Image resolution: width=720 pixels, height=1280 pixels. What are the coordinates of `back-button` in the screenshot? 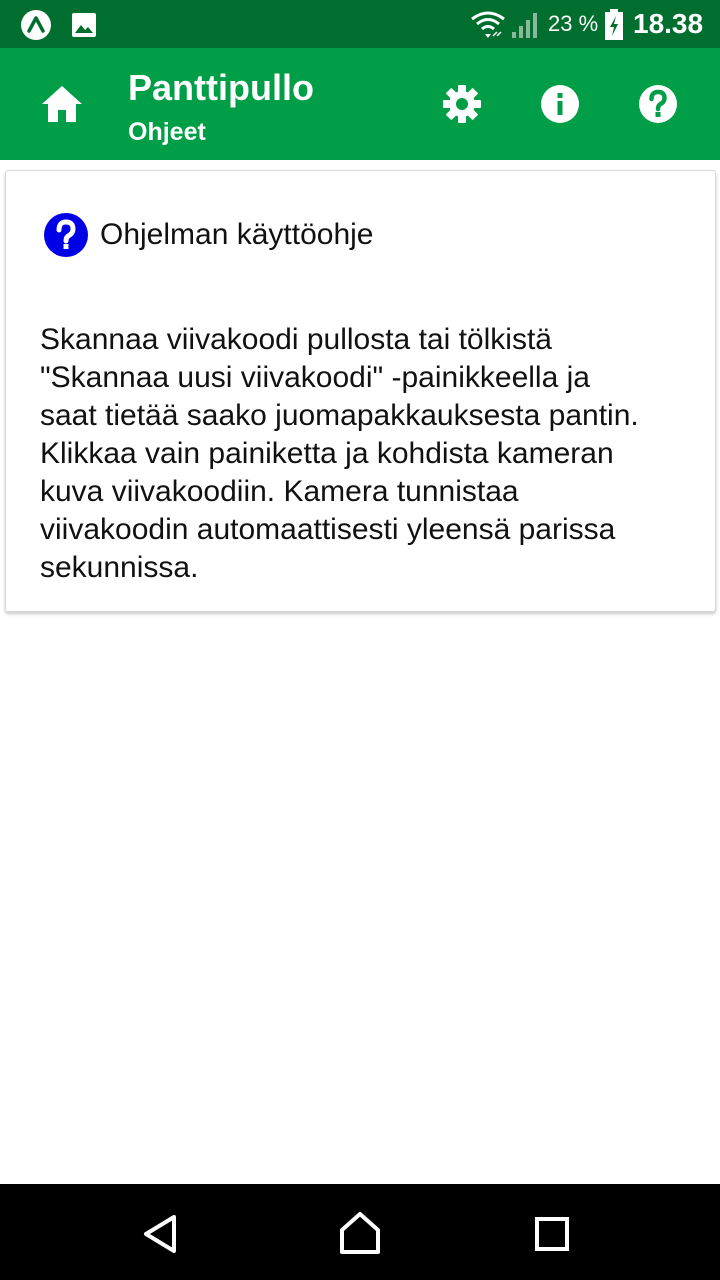 It's located at (160, 1234).